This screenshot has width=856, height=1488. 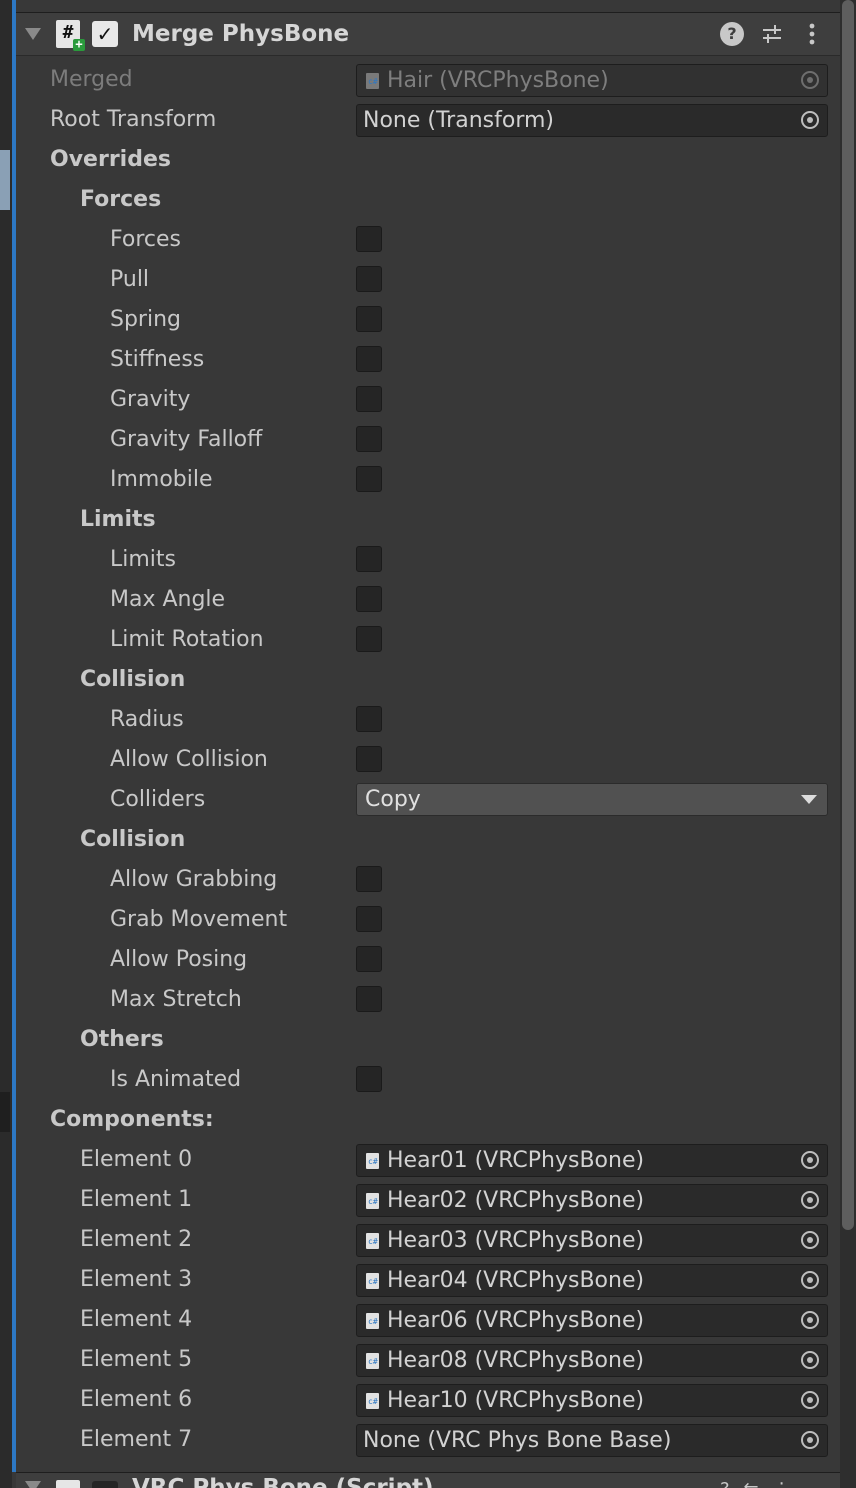 What do you see at coordinates (516, 1240) in the screenshot?
I see `element-value: Hear03 (VRCPhysBone)` at bounding box center [516, 1240].